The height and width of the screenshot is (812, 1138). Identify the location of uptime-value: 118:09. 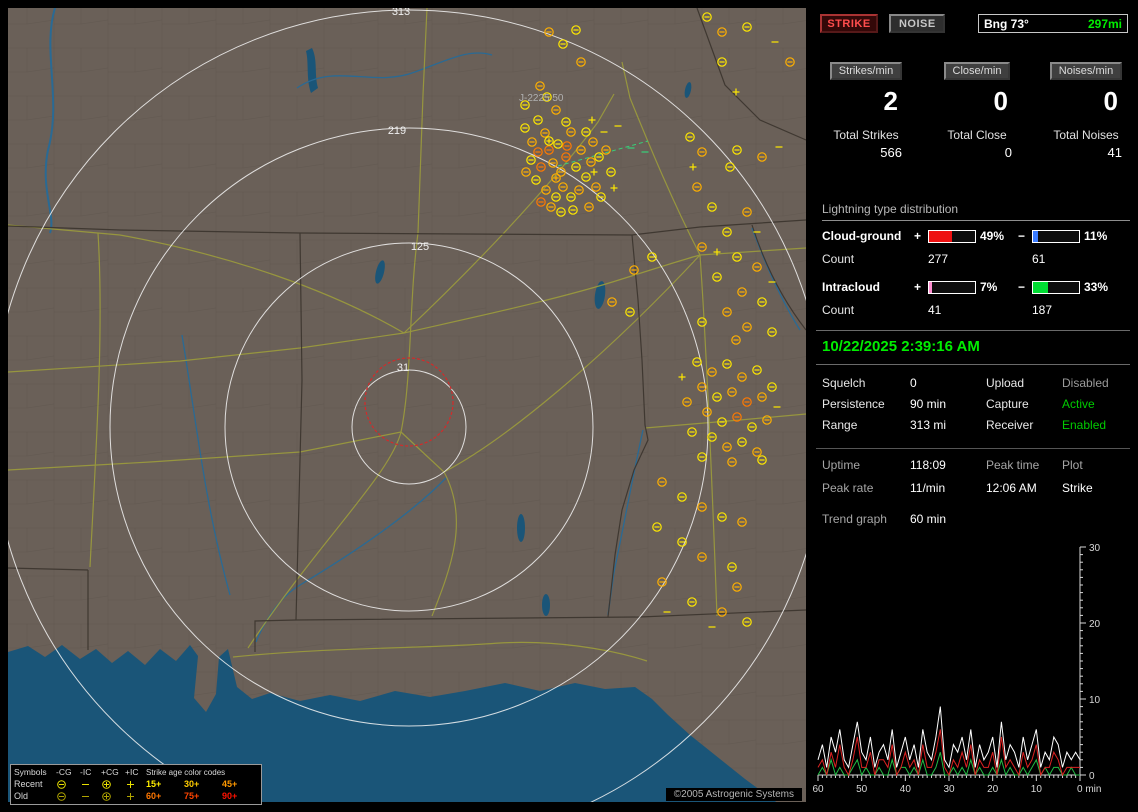
(928, 465).